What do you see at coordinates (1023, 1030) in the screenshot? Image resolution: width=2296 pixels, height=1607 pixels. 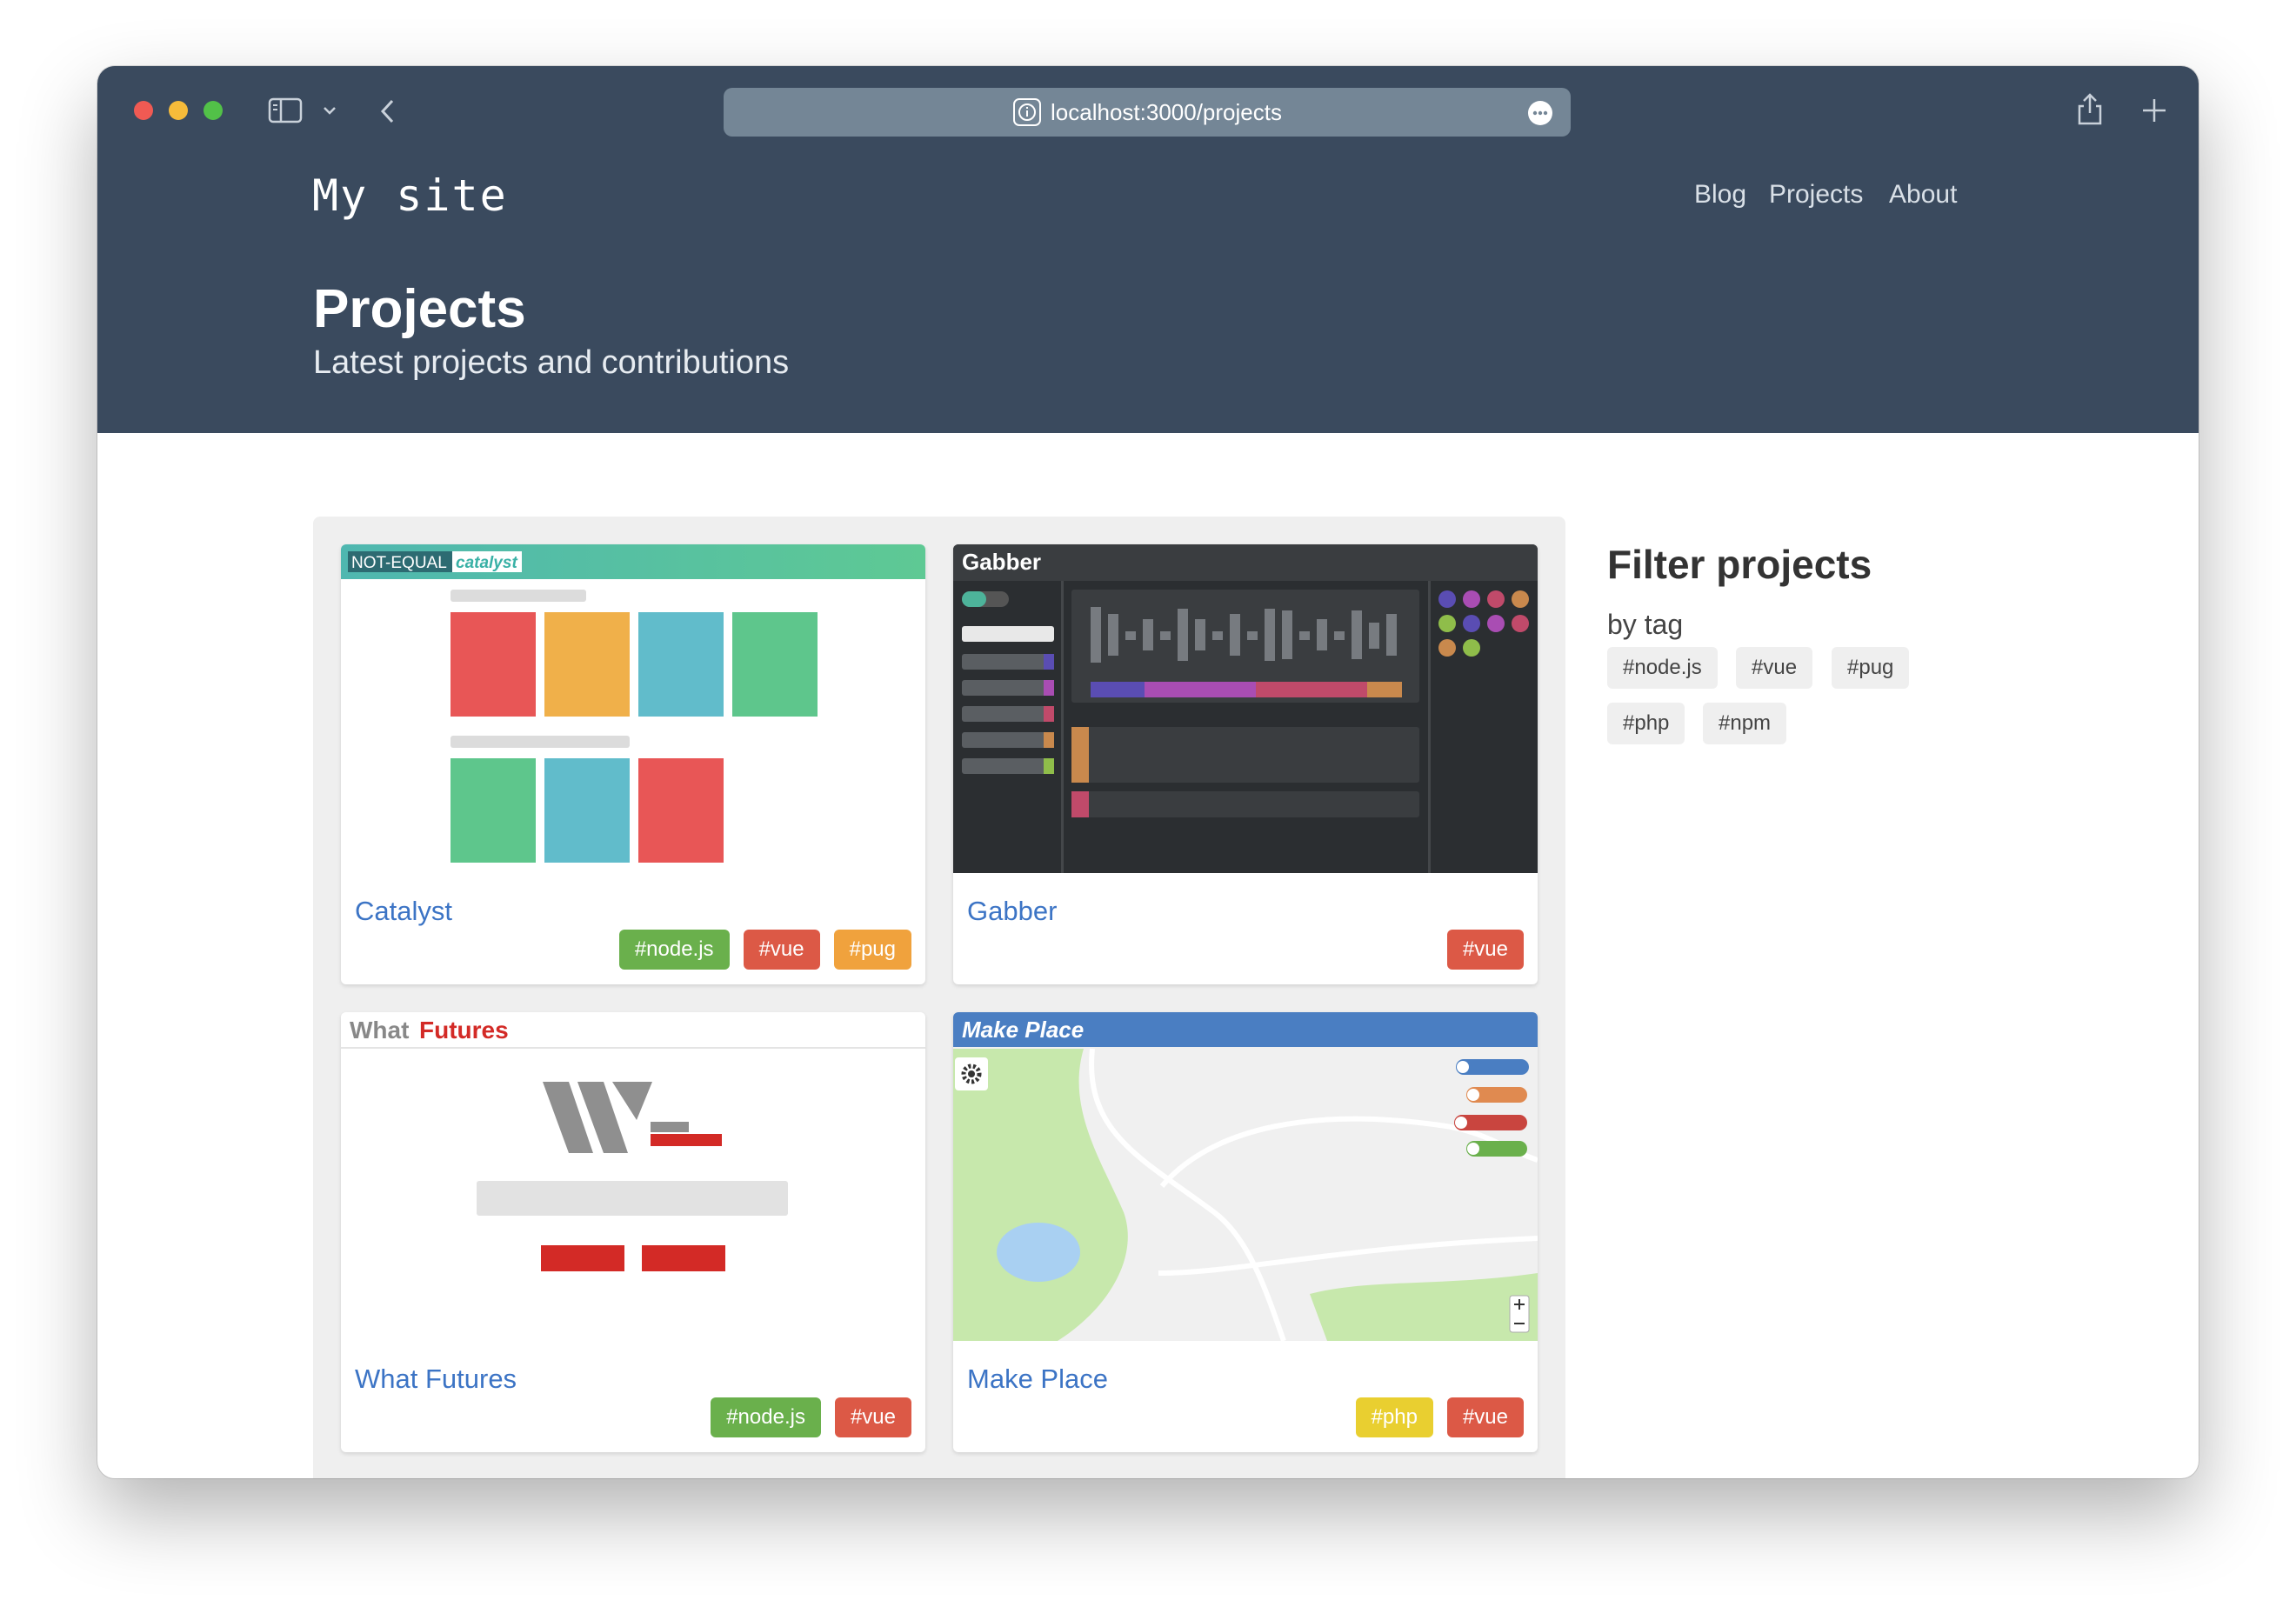 I see `make-place-banner-text: Make Place` at bounding box center [1023, 1030].